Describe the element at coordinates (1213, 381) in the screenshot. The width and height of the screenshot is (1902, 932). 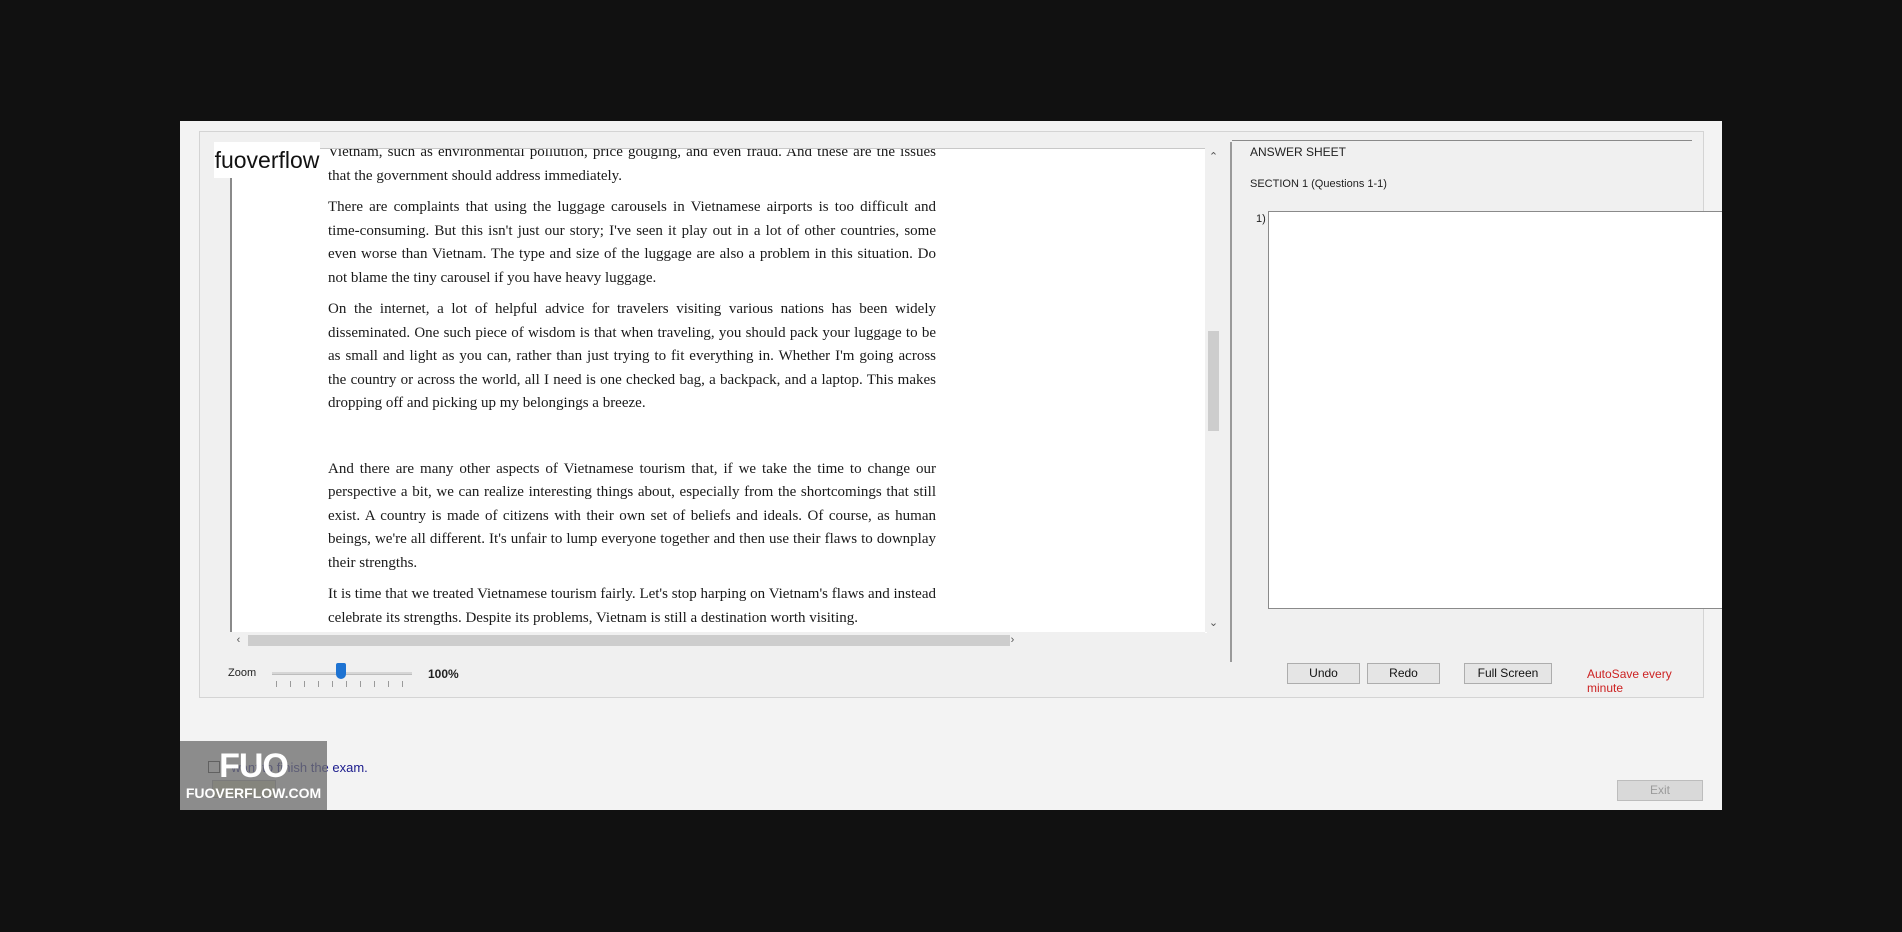
I see `reading-vscroll-thumb` at that location.